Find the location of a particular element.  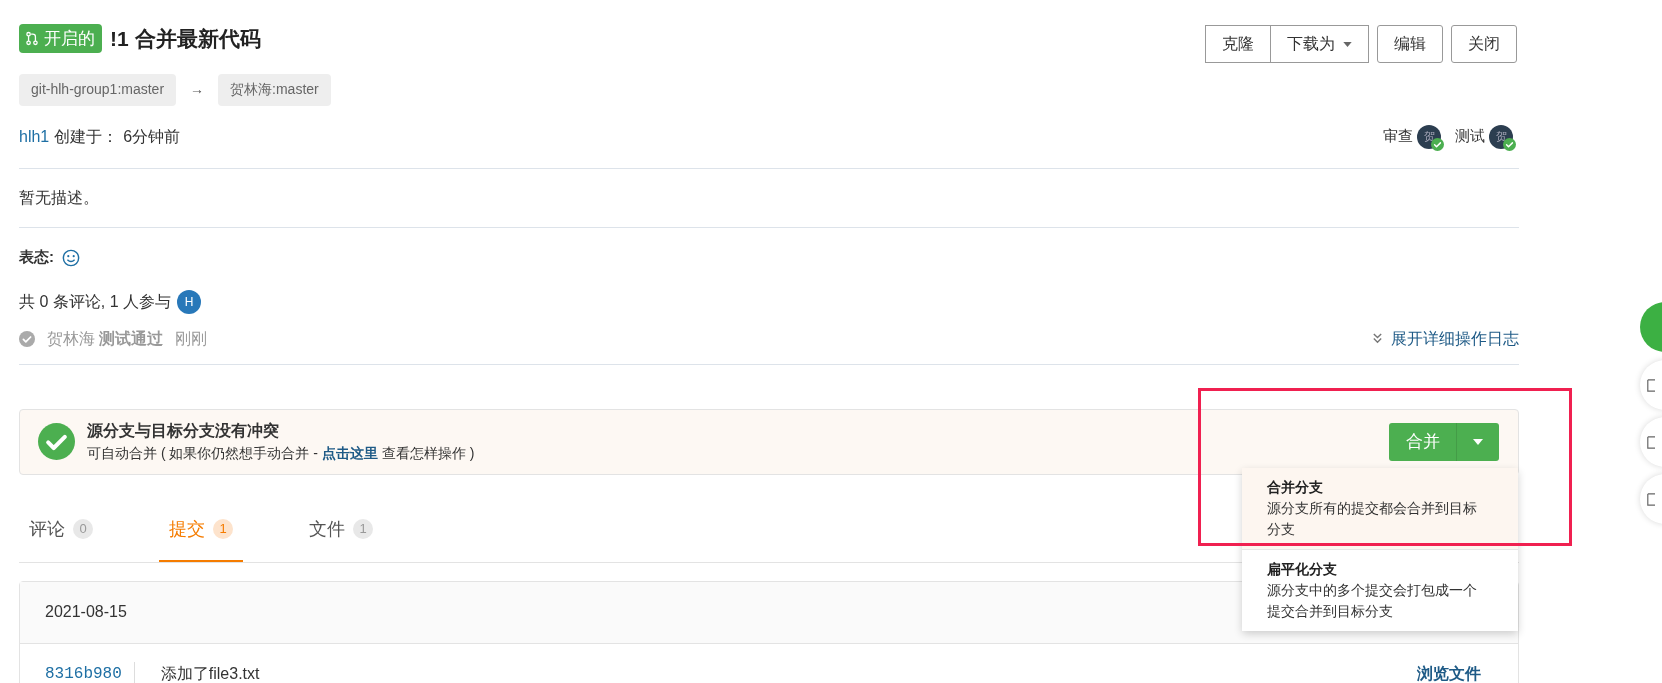

activity-time: 刚刚 is located at coordinates (191, 338).